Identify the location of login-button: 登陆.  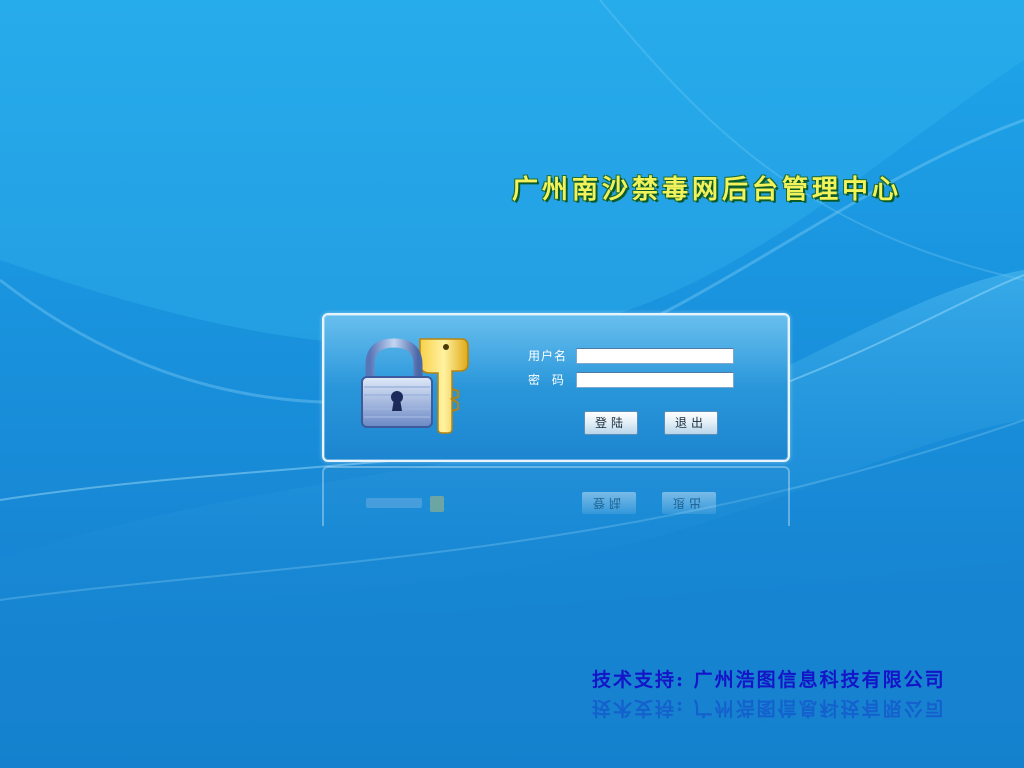
(611, 423).